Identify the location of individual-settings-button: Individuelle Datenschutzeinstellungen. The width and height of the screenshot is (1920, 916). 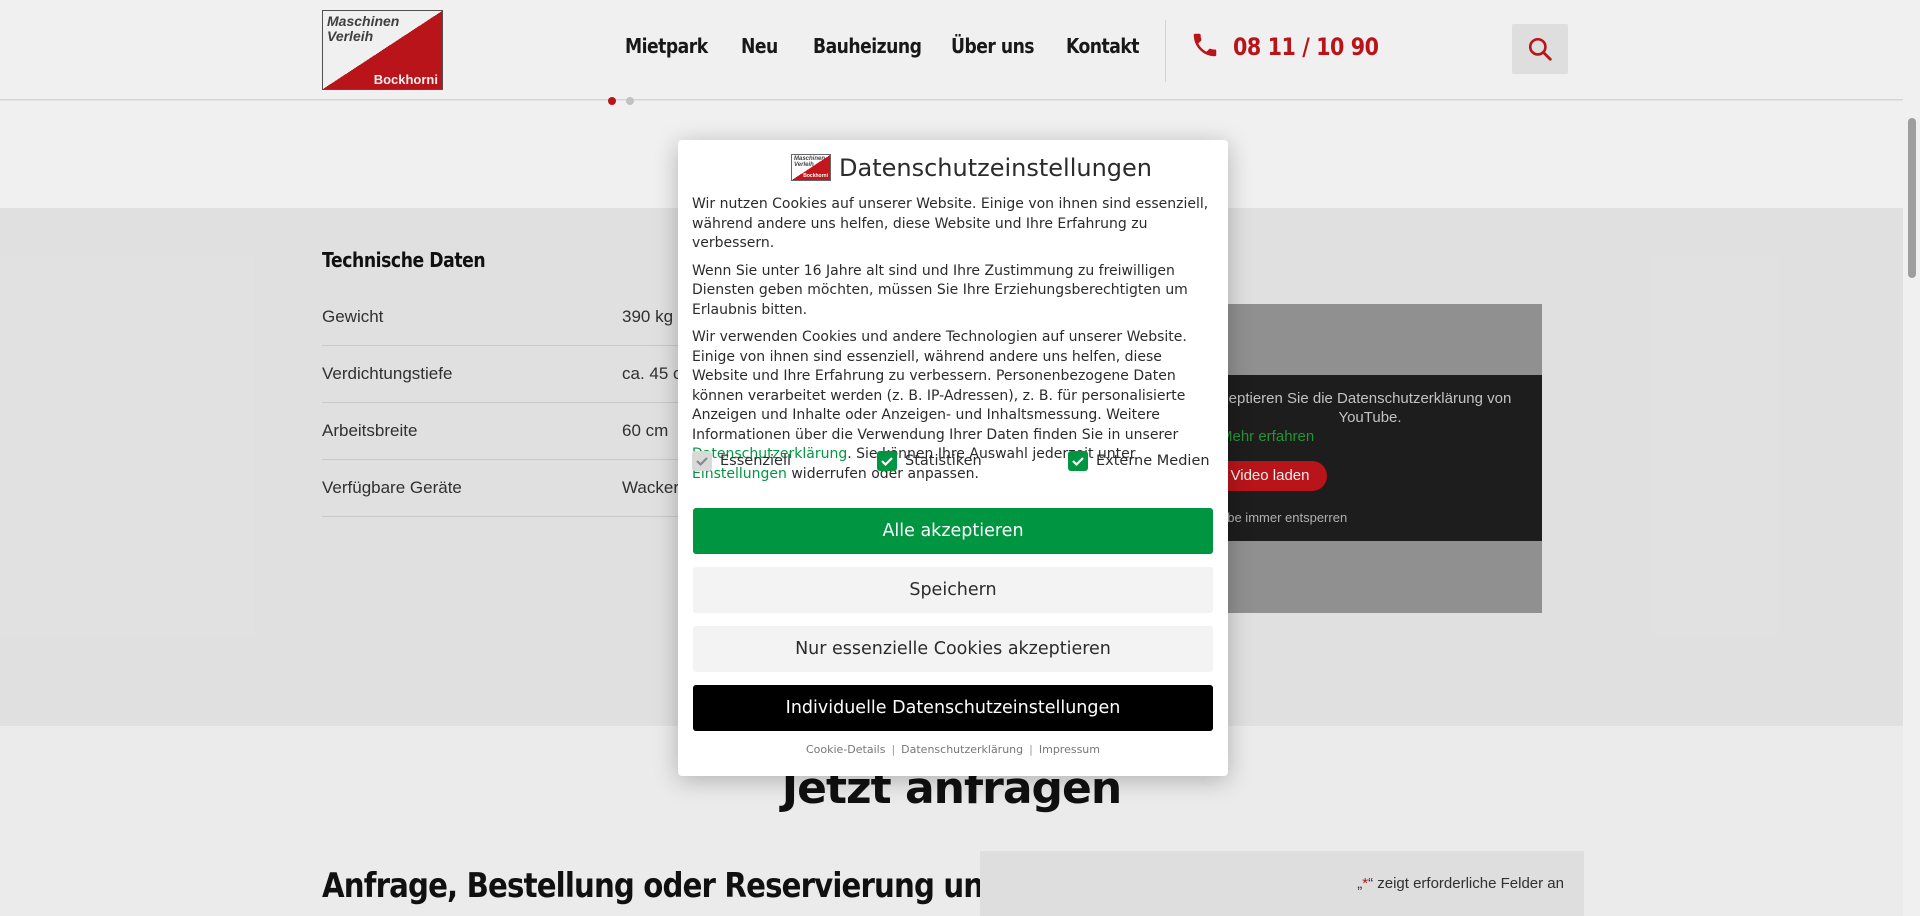
(953, 708).